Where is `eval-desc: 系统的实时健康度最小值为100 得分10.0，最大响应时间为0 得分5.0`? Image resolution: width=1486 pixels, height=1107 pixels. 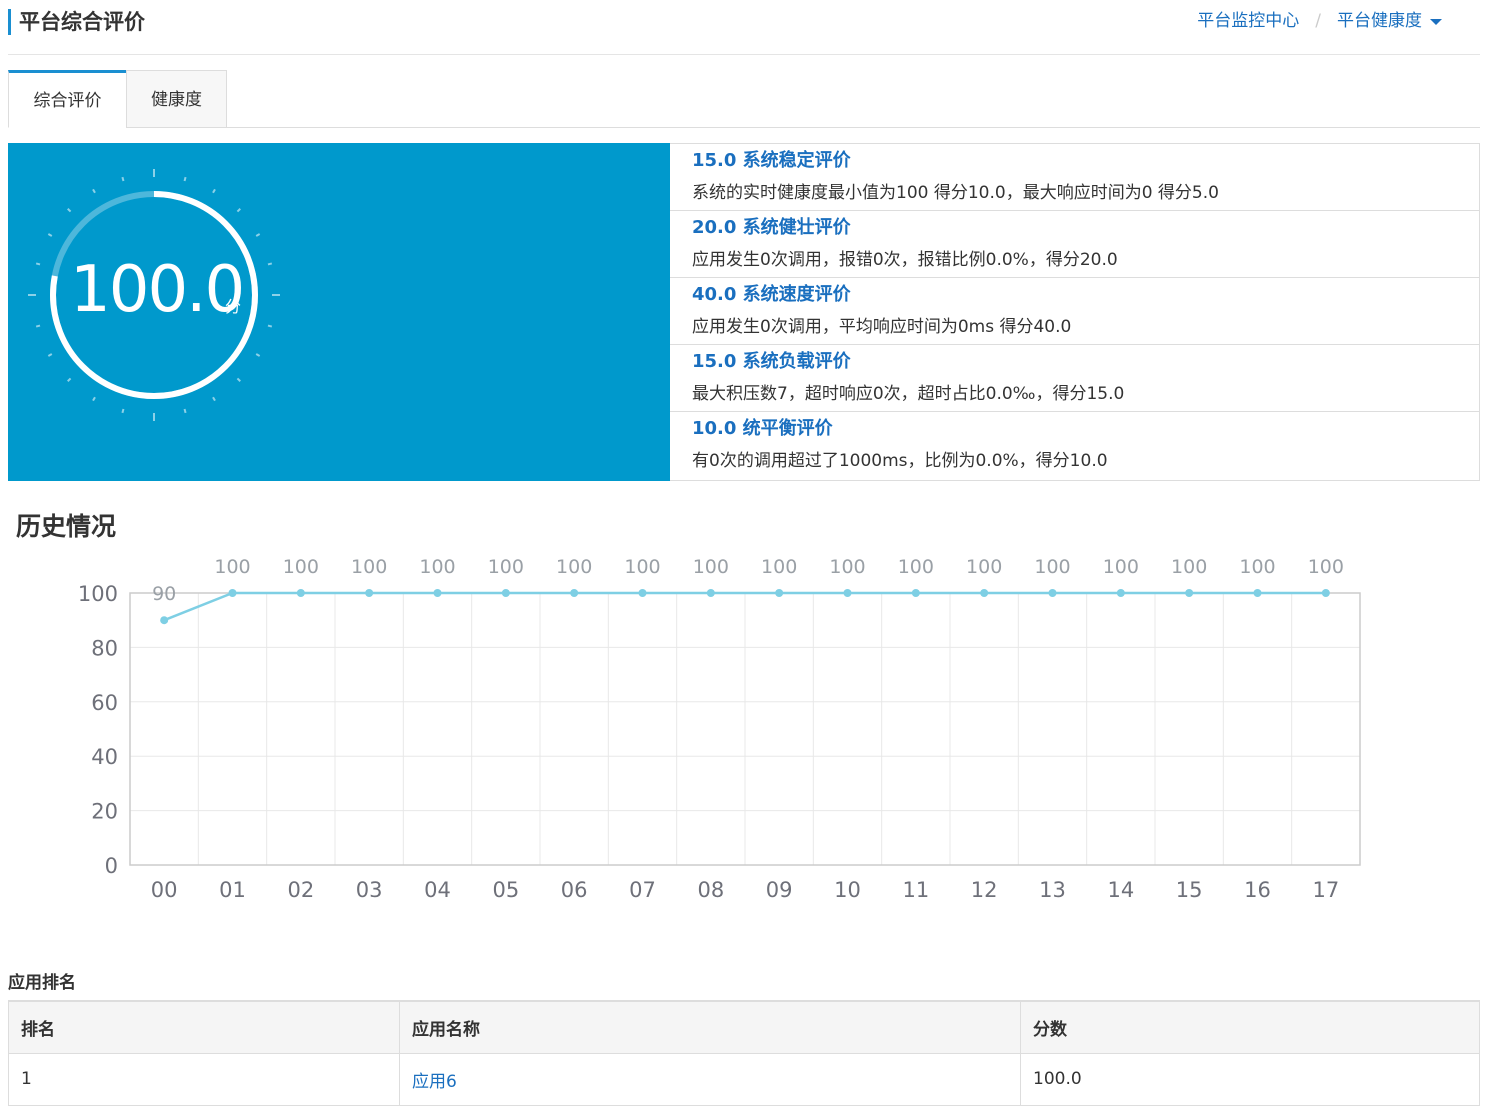 eval-desc: 系统的实时健康度最小值为100 得分10.0，最大响应时间为0 得分5.0 is located at coordinates (955, 193).